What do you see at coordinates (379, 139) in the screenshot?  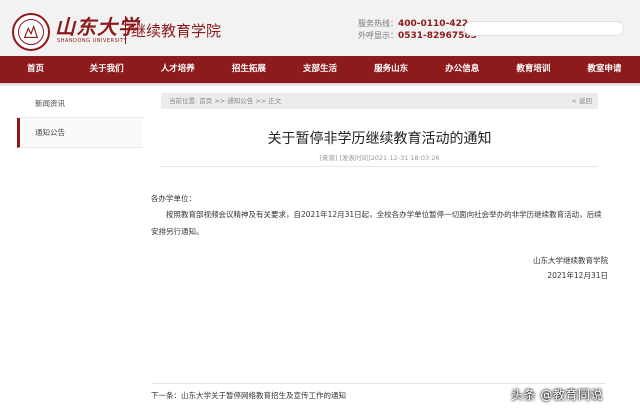 I see `article-title: 关于暂停非学历继续教育活动的通知` at bounding box center [379, 139].